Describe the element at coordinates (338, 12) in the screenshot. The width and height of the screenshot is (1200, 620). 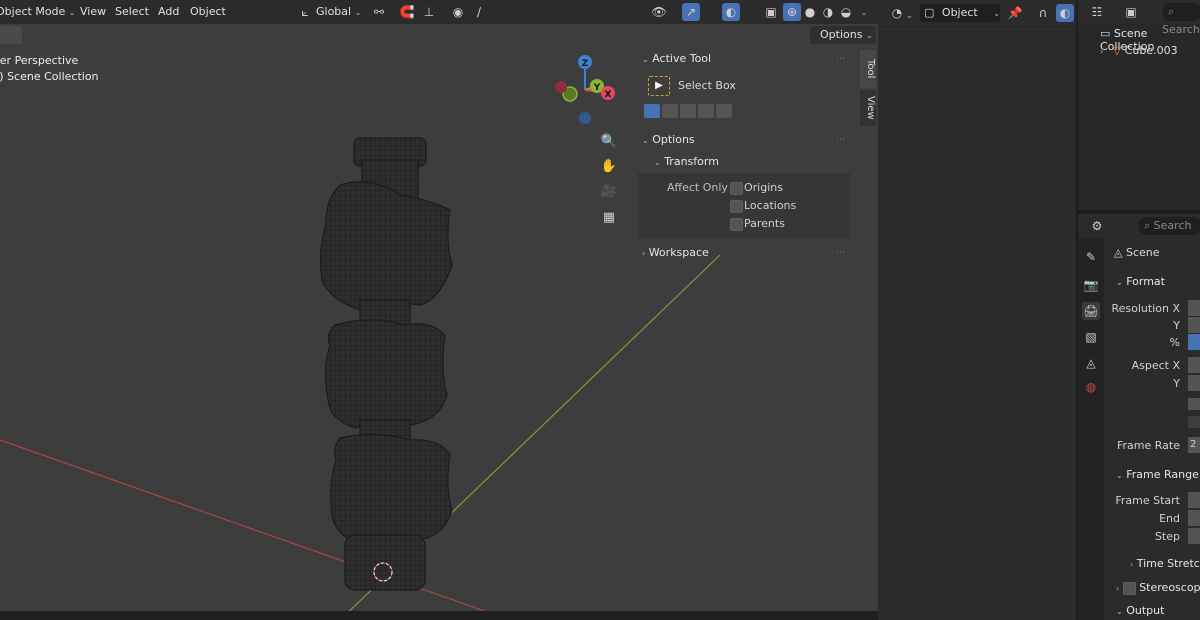
I see `orientation-dropdown: Global ⌄` at that location.